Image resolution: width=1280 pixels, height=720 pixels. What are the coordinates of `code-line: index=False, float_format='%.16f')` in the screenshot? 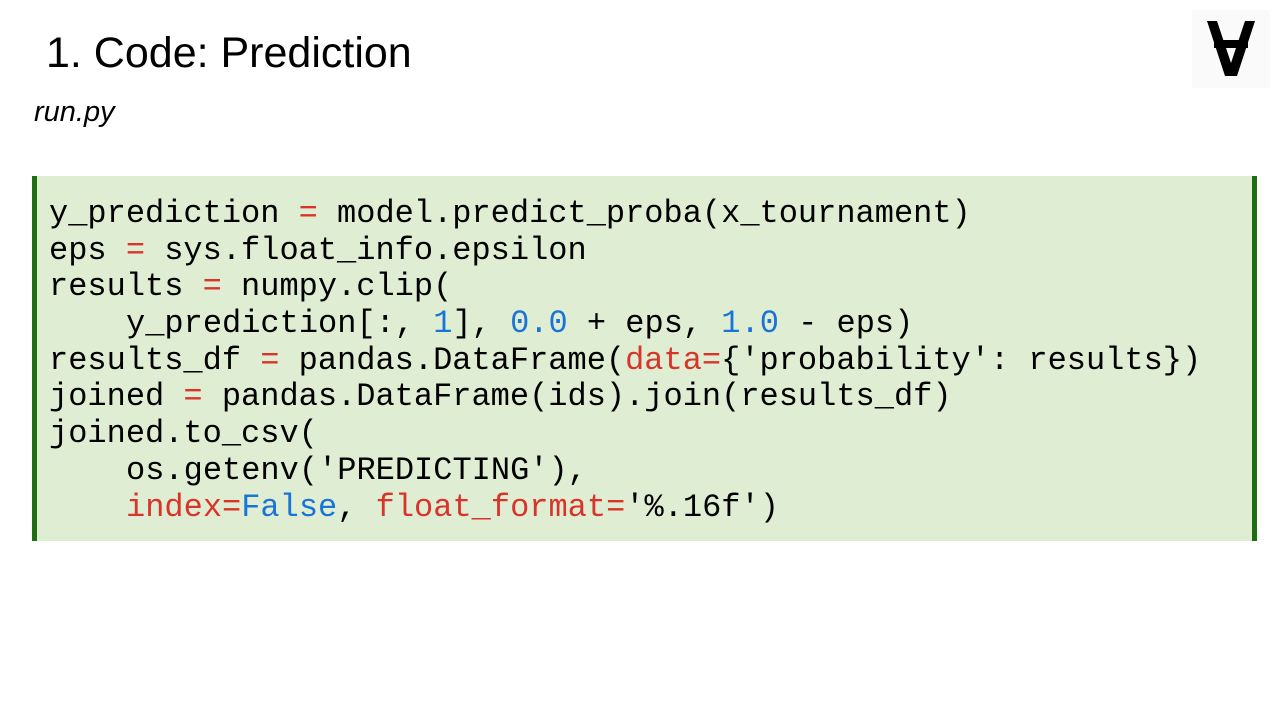 It's located at (625, 507).